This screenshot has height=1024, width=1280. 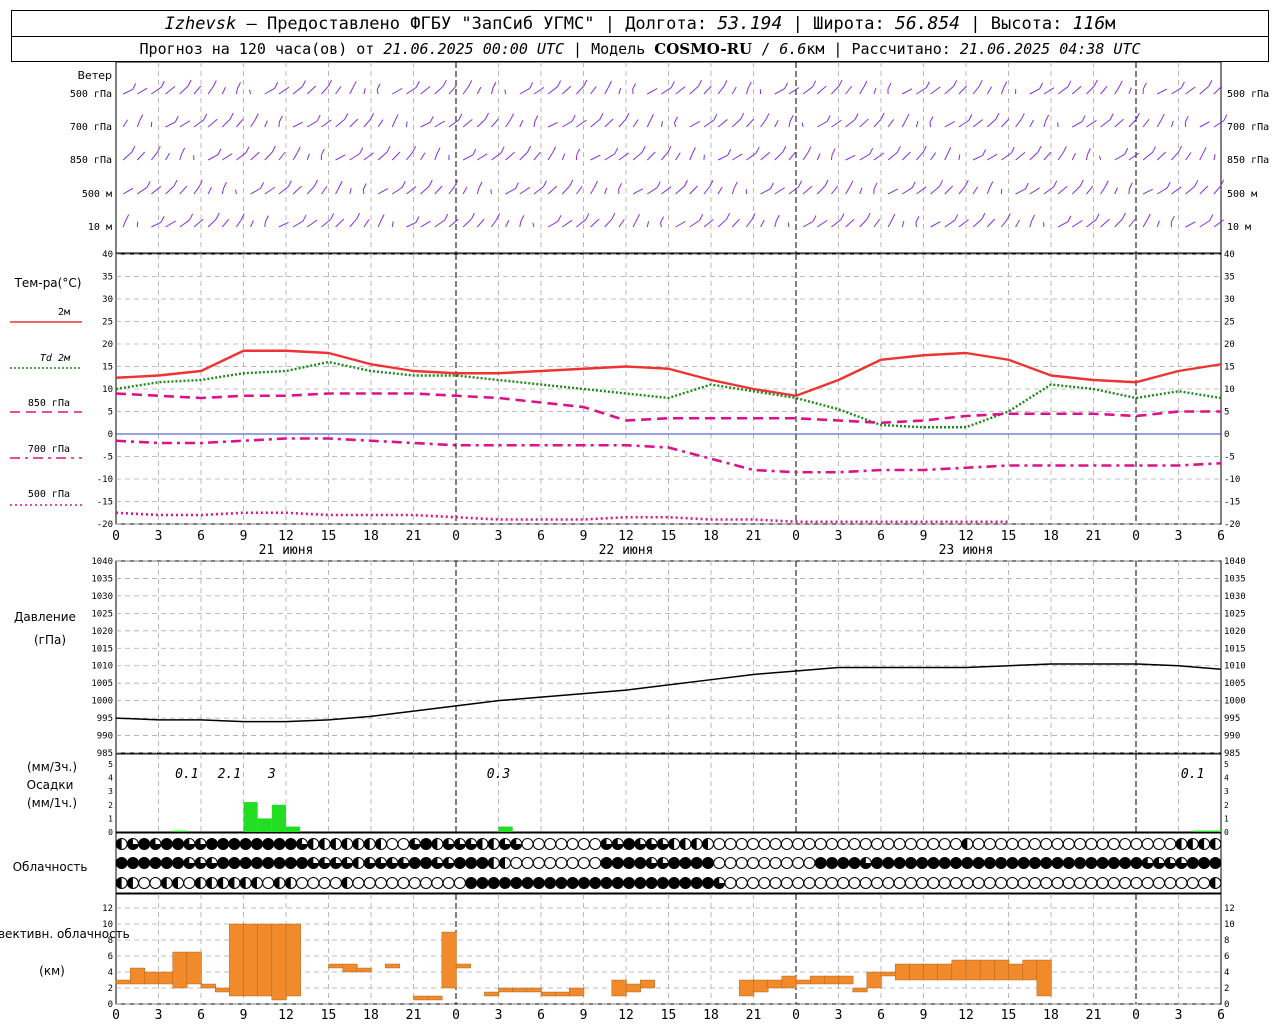 I want to click on pressure-panel-ytick-right: 985, so click(x=1232, y=754).